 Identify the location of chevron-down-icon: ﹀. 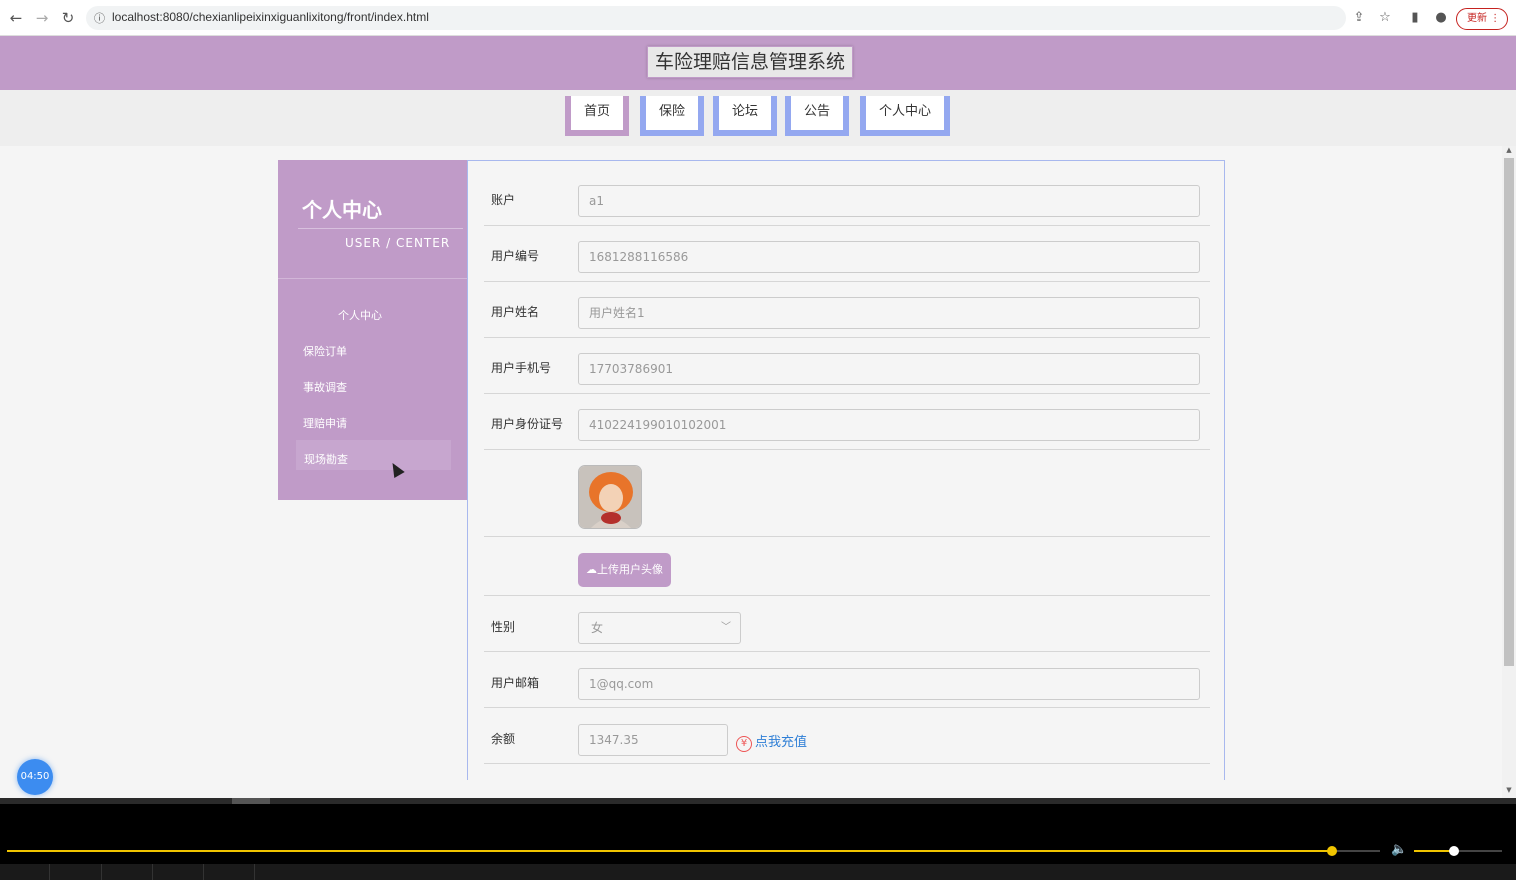
(726, 627).